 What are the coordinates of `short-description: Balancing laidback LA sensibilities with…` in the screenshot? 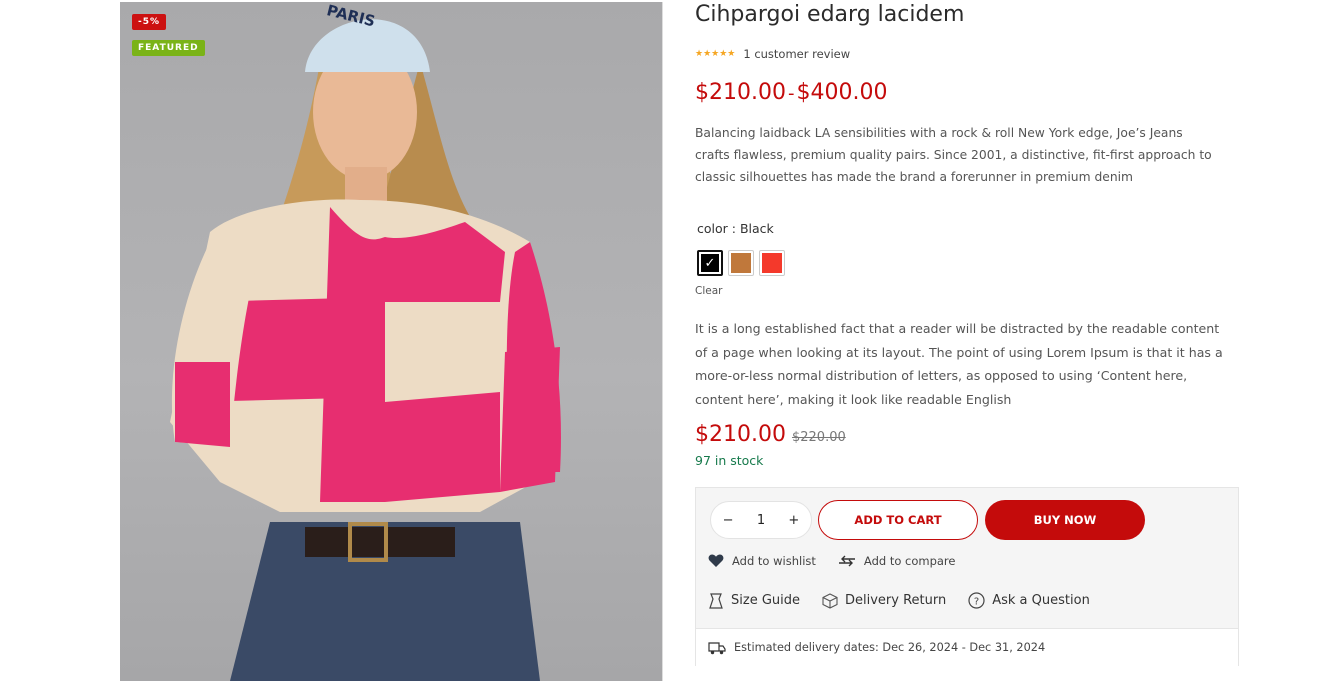 It's located at (953, 155).